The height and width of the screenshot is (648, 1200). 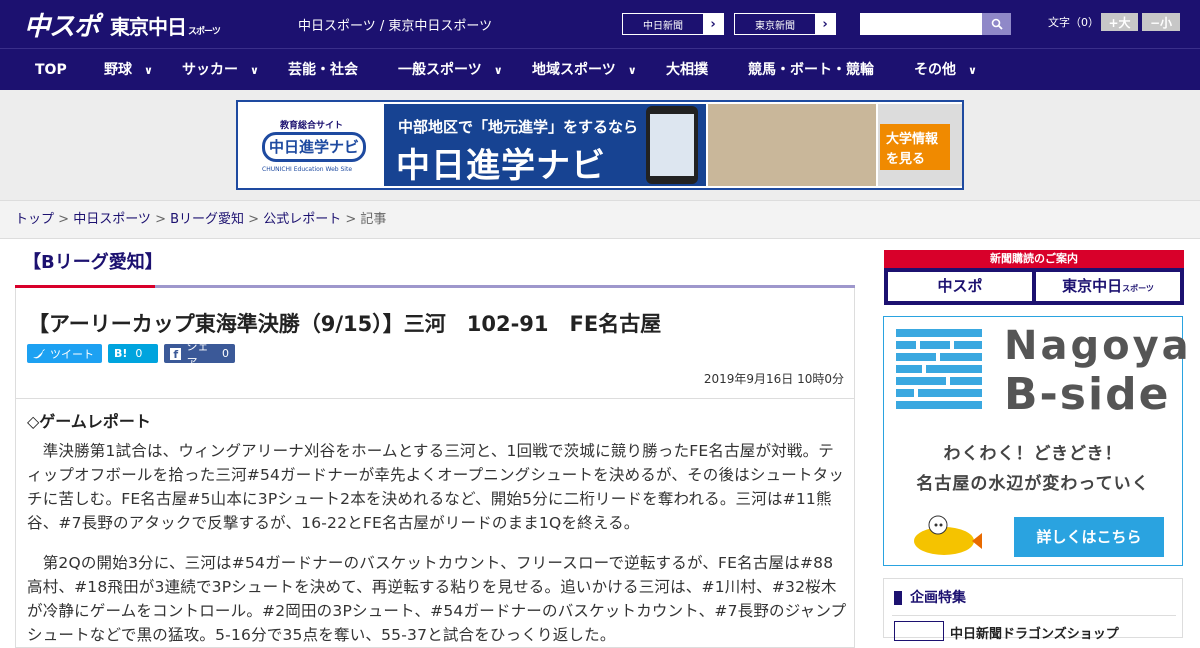 I want to click on chunichi-shimbun-label: 中日新聞, so click(x=663, y=26).